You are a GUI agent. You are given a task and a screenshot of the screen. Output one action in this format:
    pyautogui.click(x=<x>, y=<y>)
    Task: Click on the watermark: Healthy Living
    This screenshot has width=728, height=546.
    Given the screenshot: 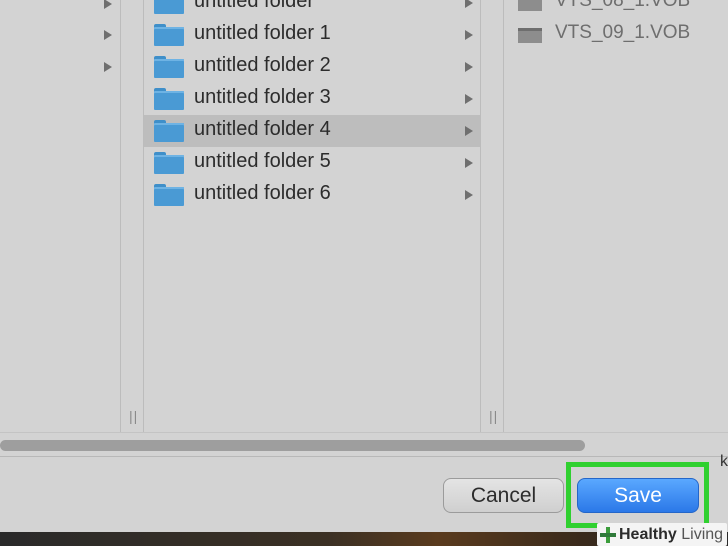 What is the action you would take?
    pyautogui.click(x=662, y=534)
    